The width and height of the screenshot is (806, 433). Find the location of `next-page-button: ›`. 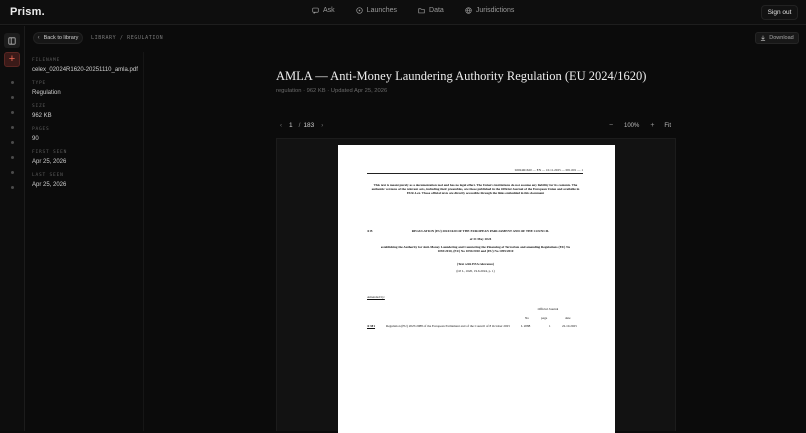

next-page-button: › is located at coordinates (322, 126).